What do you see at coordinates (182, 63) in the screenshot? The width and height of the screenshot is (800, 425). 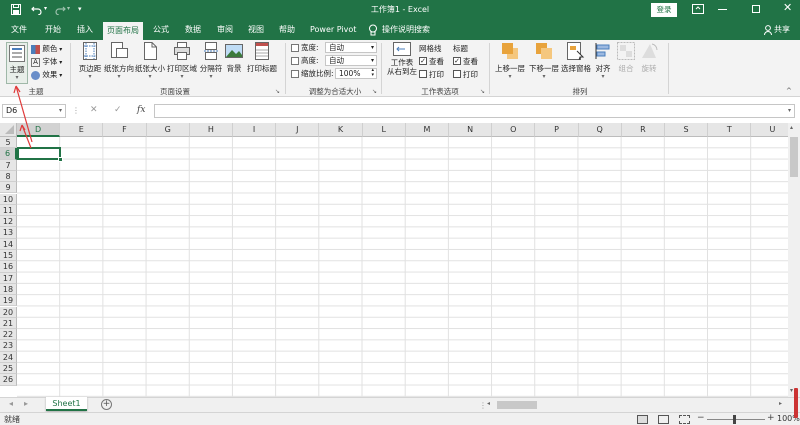 I see `print-area-button: 打印区域 ▾` at bounding box center [182, 63].